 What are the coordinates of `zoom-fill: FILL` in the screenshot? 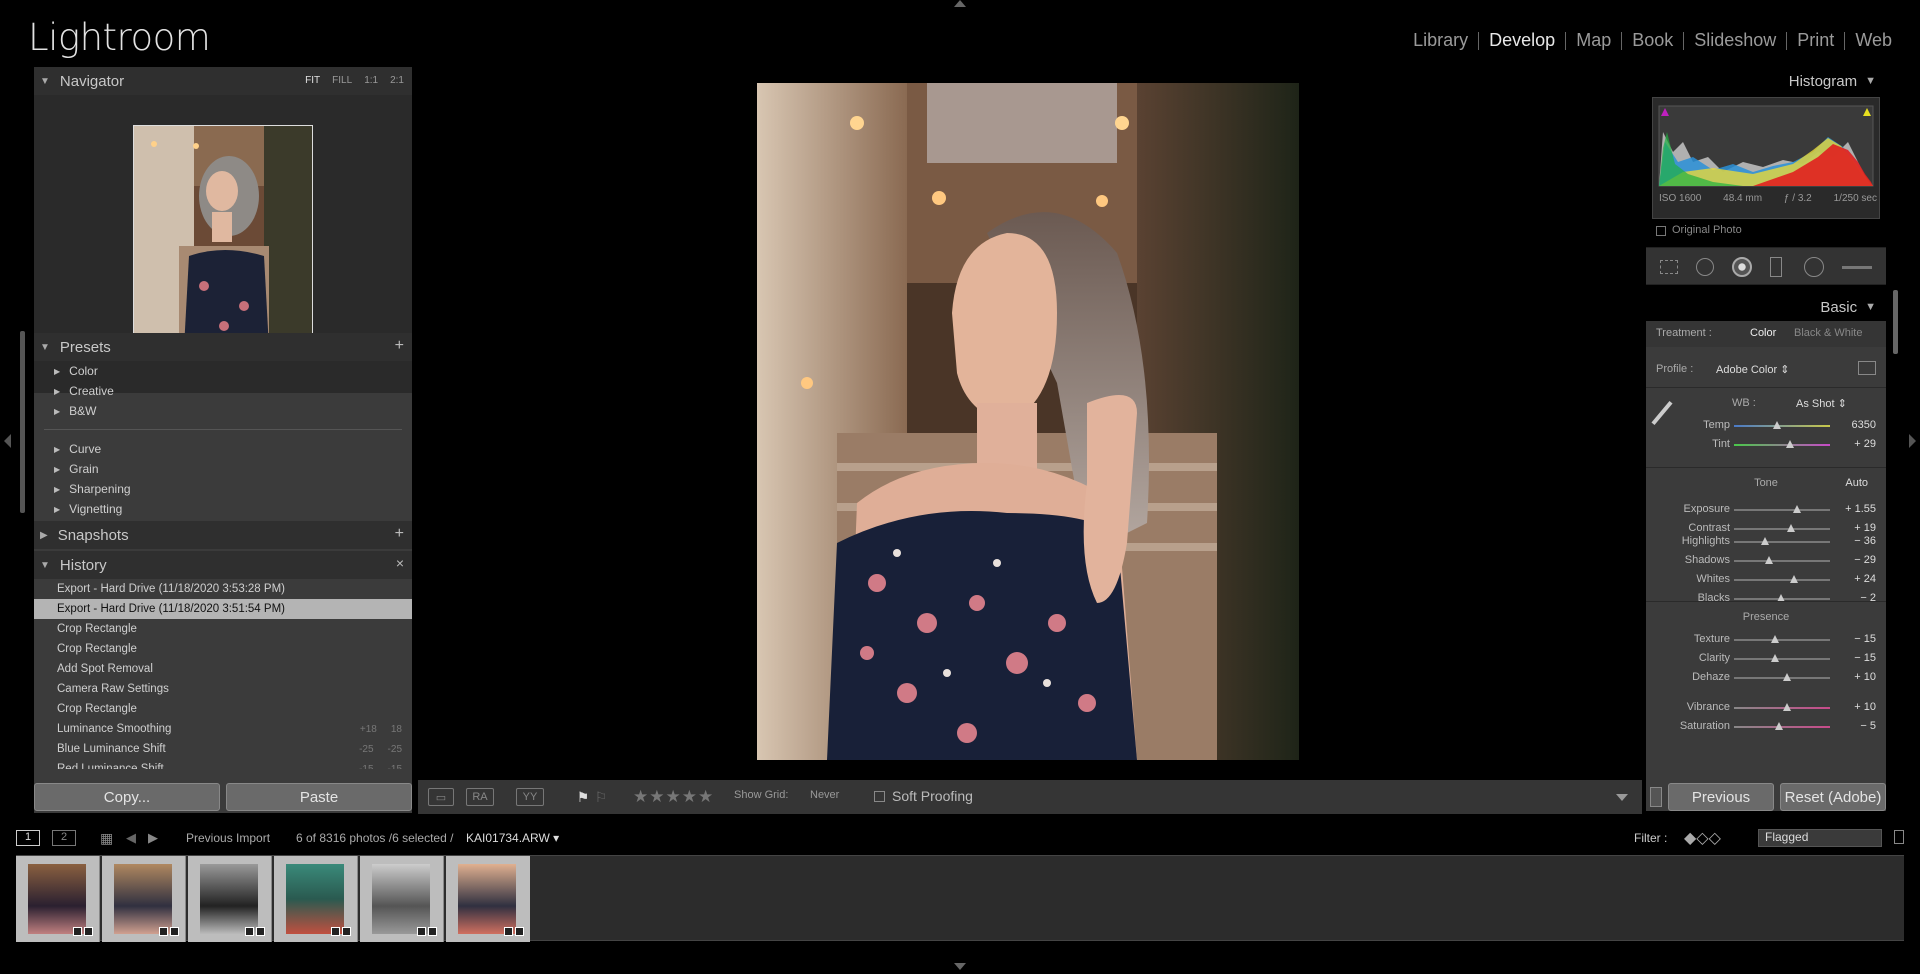 It's located at (342, 80).